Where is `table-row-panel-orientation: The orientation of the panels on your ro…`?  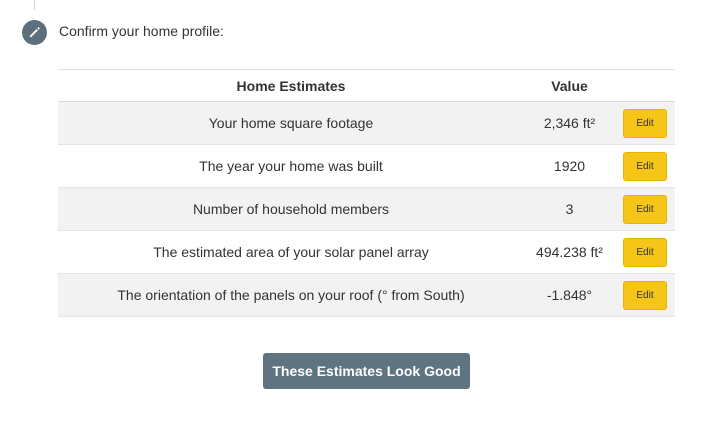 table-row-panel-orientation: The orientation of the panels on your ro… is located at coordinates (366, 295).